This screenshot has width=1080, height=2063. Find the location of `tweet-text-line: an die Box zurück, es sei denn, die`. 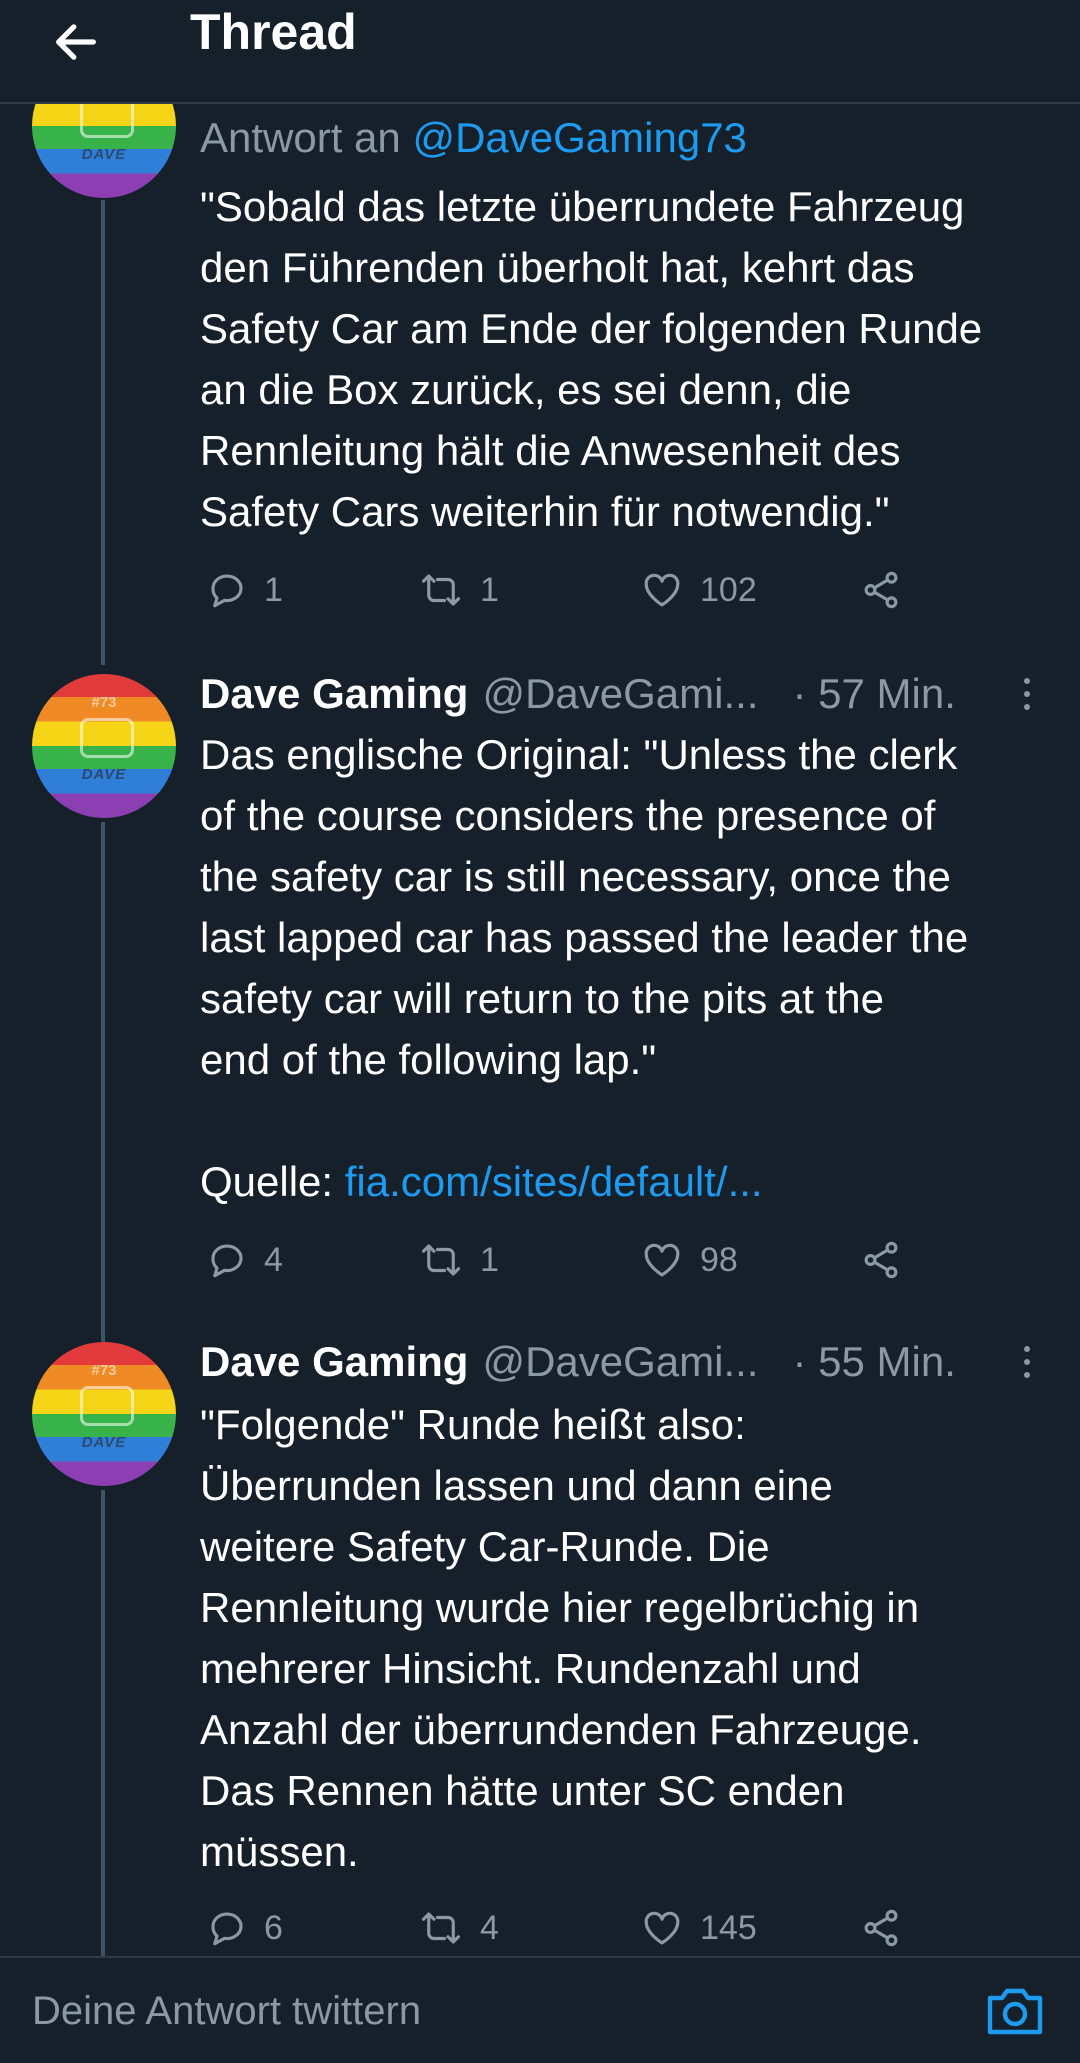

tweet-text-line: an die Box zurück, es sei denn, die is located at coordinates (526, 389).